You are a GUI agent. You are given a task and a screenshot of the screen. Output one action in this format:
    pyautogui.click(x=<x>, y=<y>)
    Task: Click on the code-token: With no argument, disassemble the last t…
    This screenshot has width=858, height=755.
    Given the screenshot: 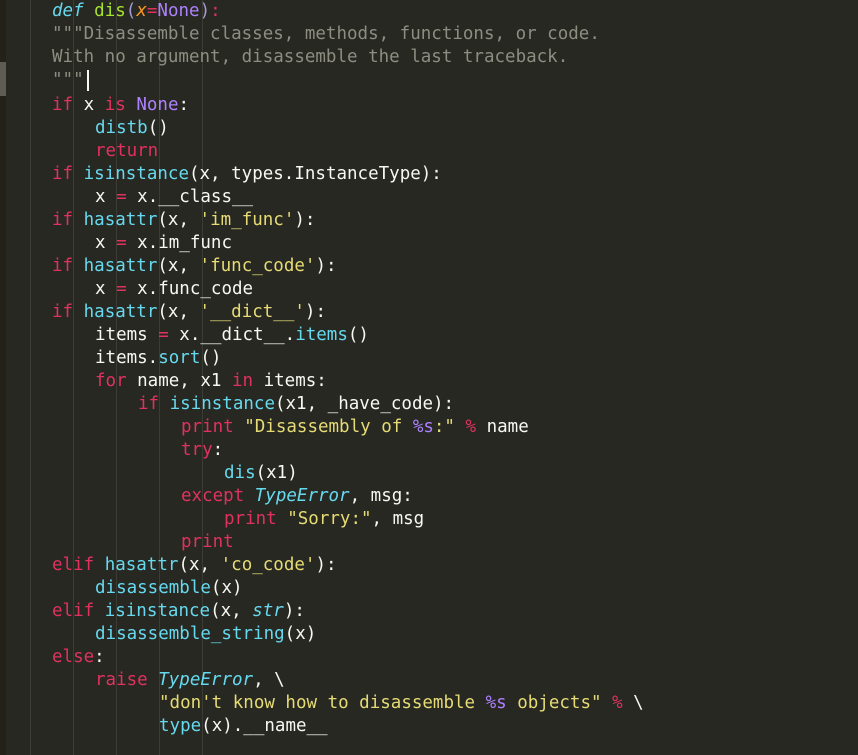 What is the action you would take?
    pyautogui.click(x=310, y=57)
    